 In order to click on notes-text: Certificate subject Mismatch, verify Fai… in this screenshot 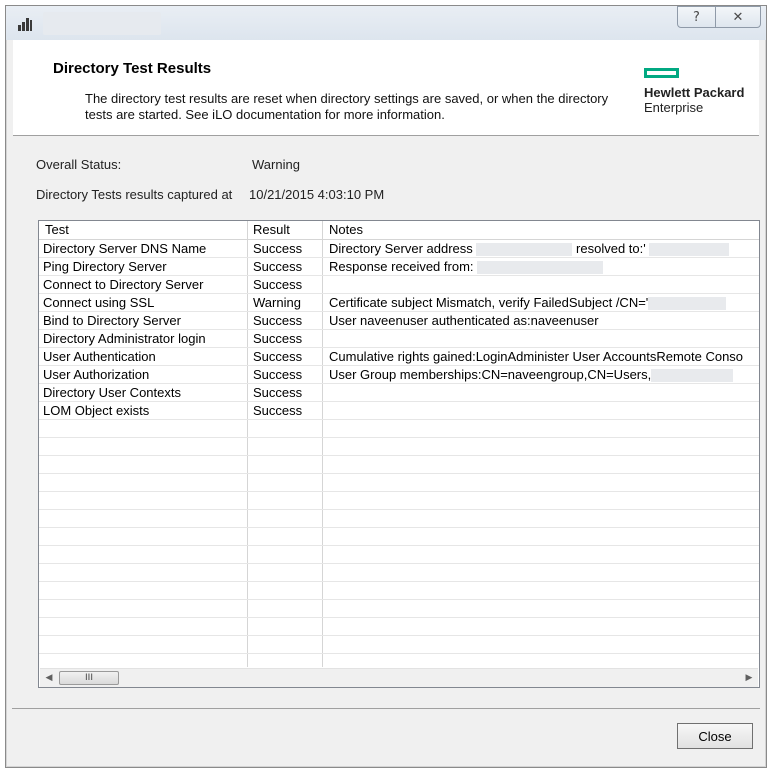, I will do `click(489, 302)`.